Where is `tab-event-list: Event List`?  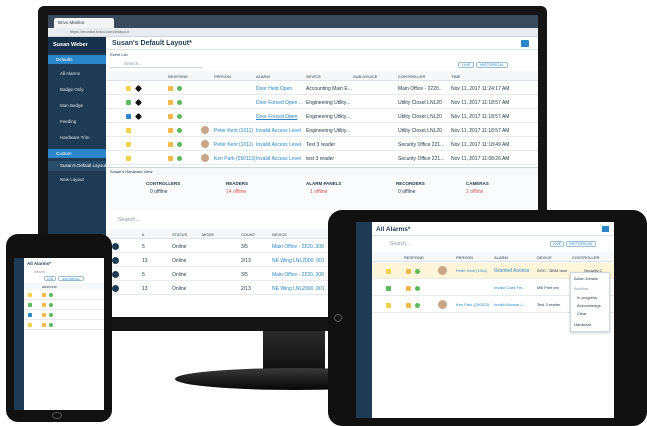 tab-event-list: Event List is located at coordinates (119, 54).